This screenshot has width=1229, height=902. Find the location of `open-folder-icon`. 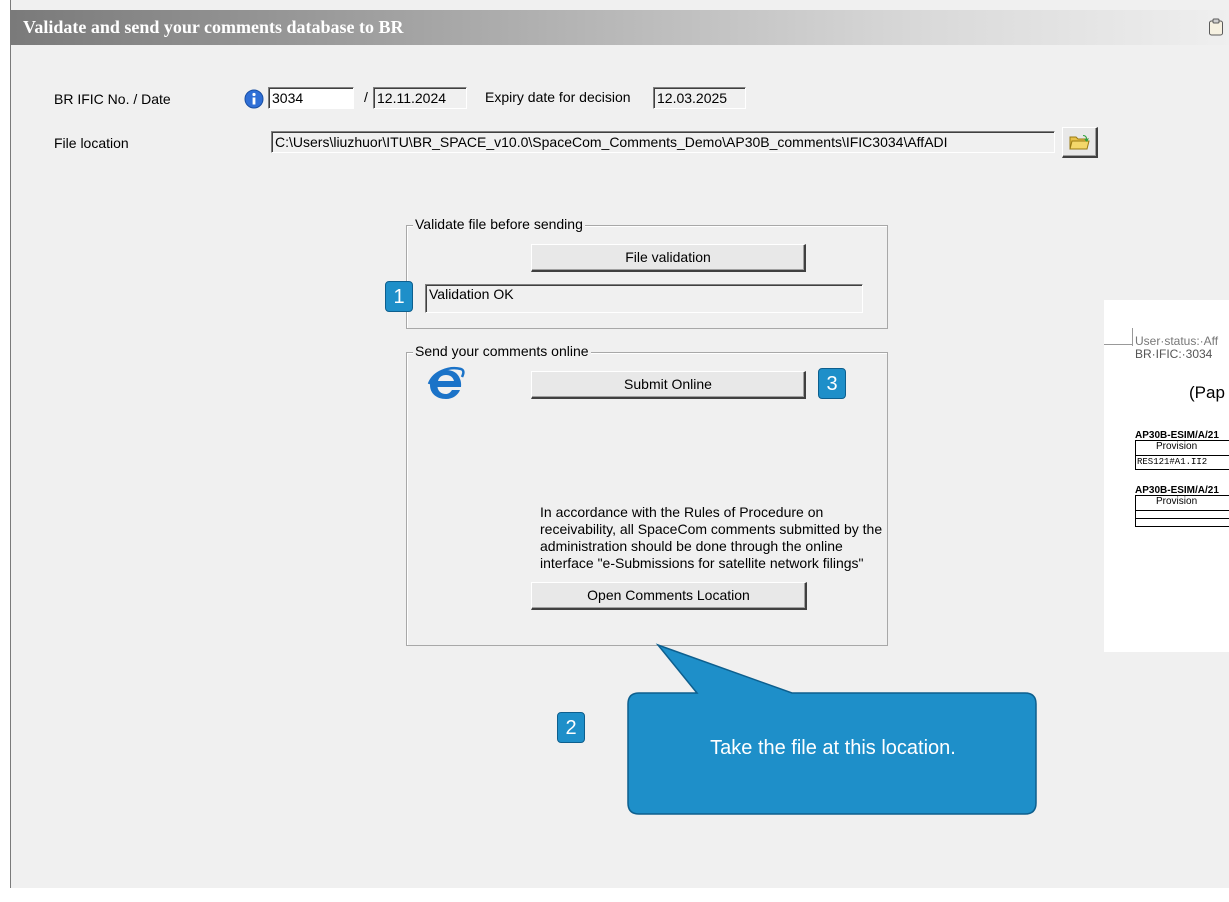

open-folder-icon is located at coordinates (1079, 142).